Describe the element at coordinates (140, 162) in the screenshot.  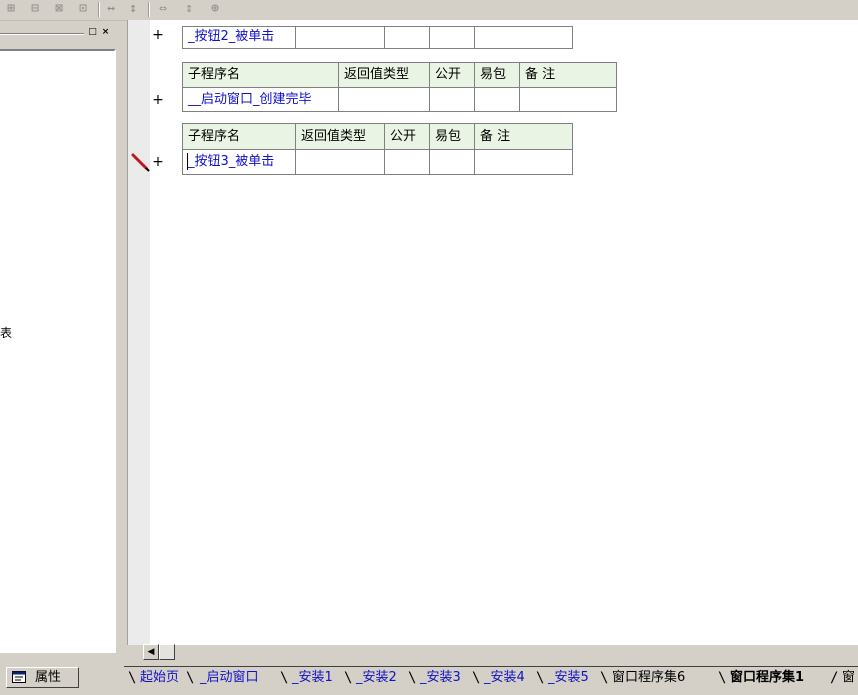
I see `edit-cursor-icon` at that location.